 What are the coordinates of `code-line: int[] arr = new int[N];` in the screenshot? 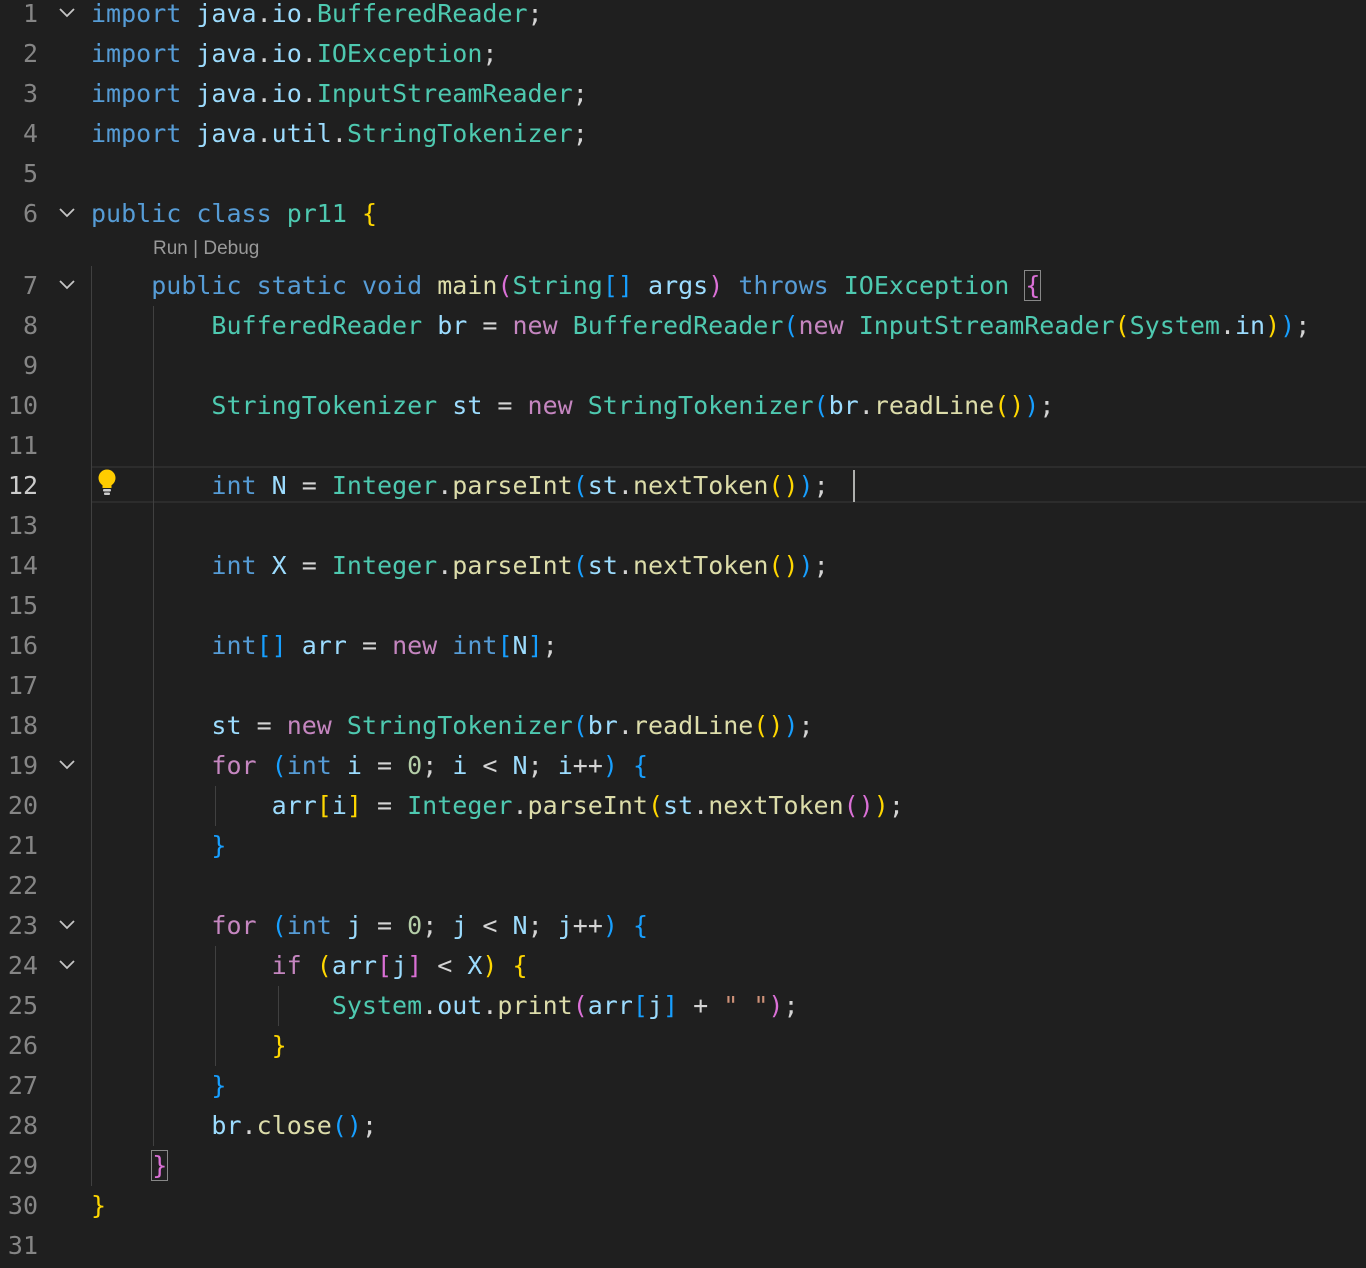 It's located at (324, 646).